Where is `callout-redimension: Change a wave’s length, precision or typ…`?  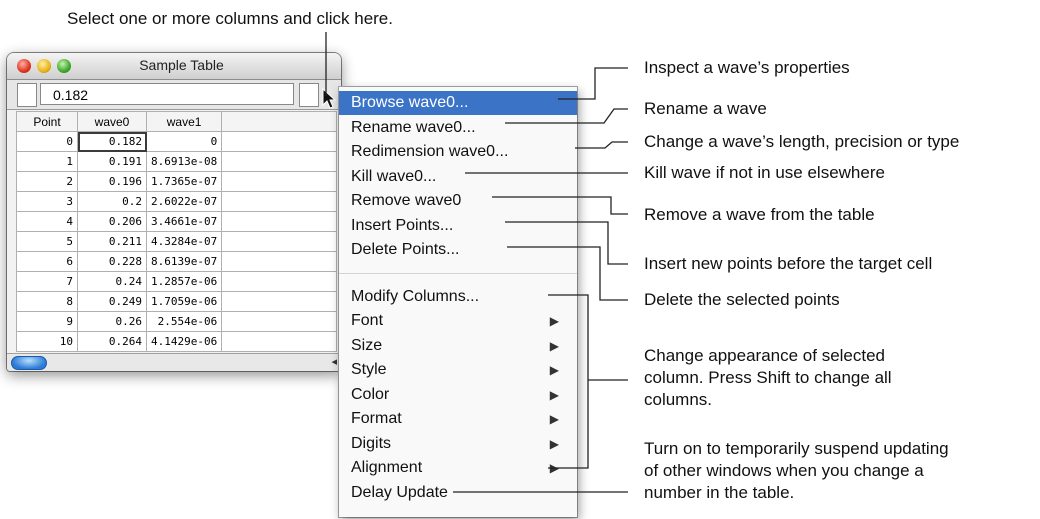
callout-redimension: Change a wave’s length, precision or typ… is located at coordinates (802, 141).